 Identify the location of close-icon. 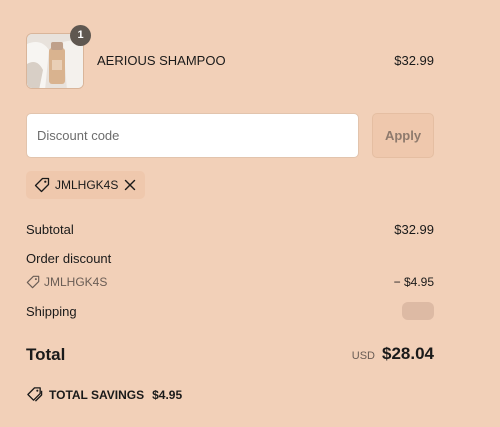
(130, 185).